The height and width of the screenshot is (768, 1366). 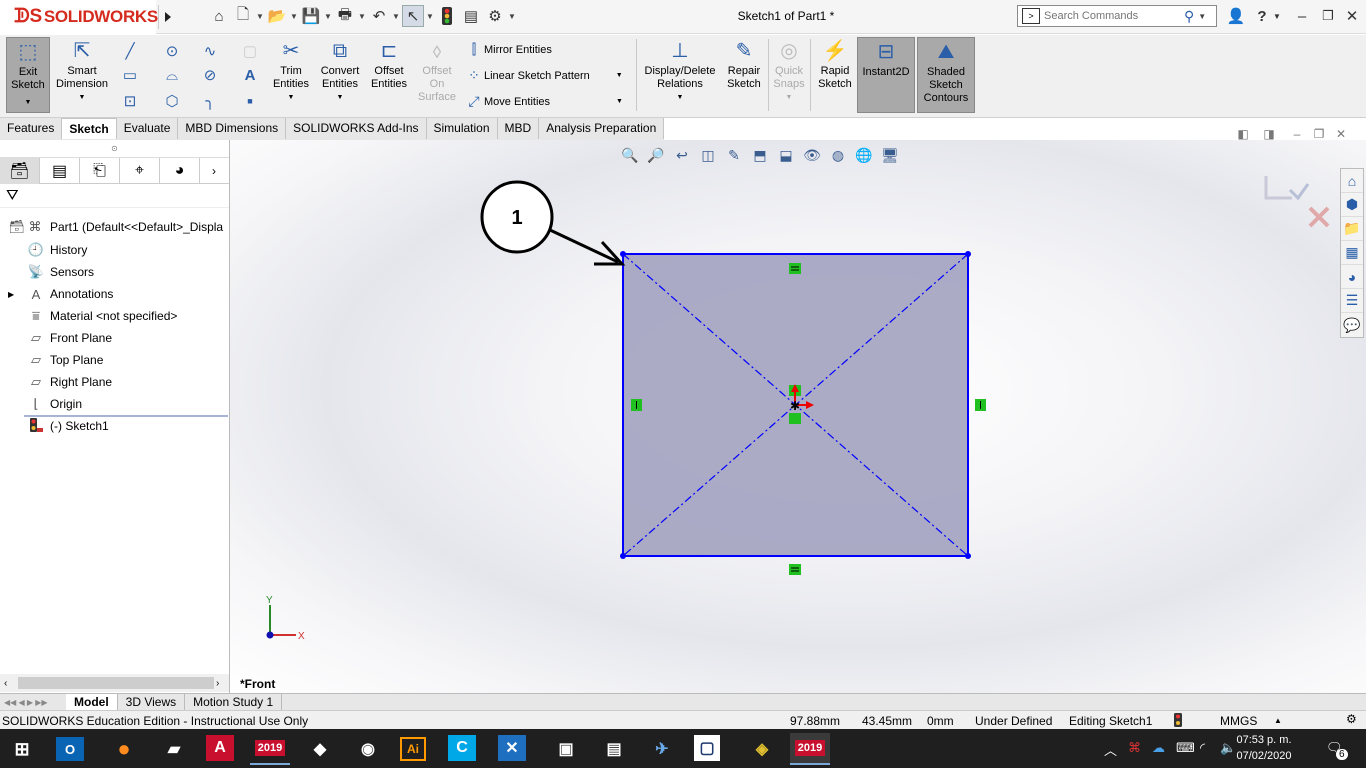 I want to click on tree-item-origin: ⌊ Origin, so click(x=54, y=404).